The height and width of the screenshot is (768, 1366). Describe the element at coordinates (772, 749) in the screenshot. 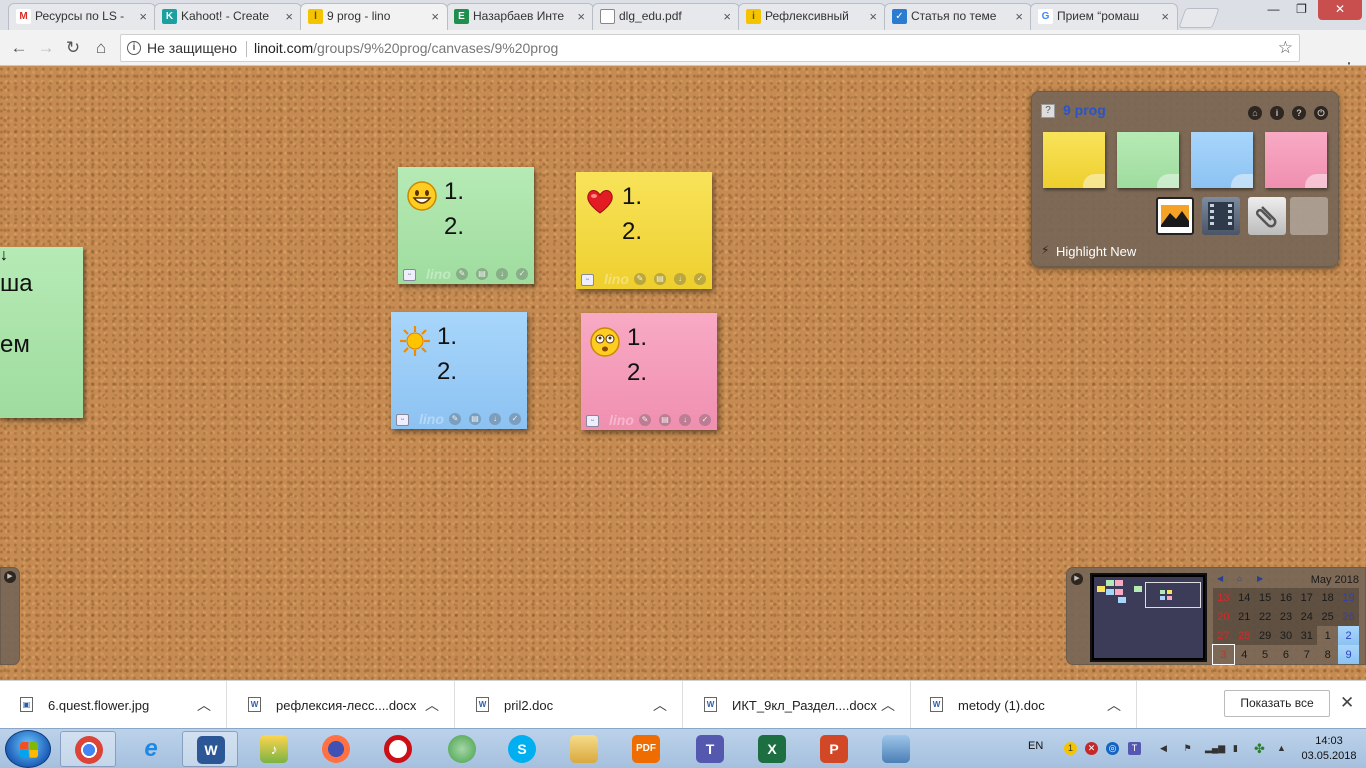

I see `taskbar-app: X` at that location.